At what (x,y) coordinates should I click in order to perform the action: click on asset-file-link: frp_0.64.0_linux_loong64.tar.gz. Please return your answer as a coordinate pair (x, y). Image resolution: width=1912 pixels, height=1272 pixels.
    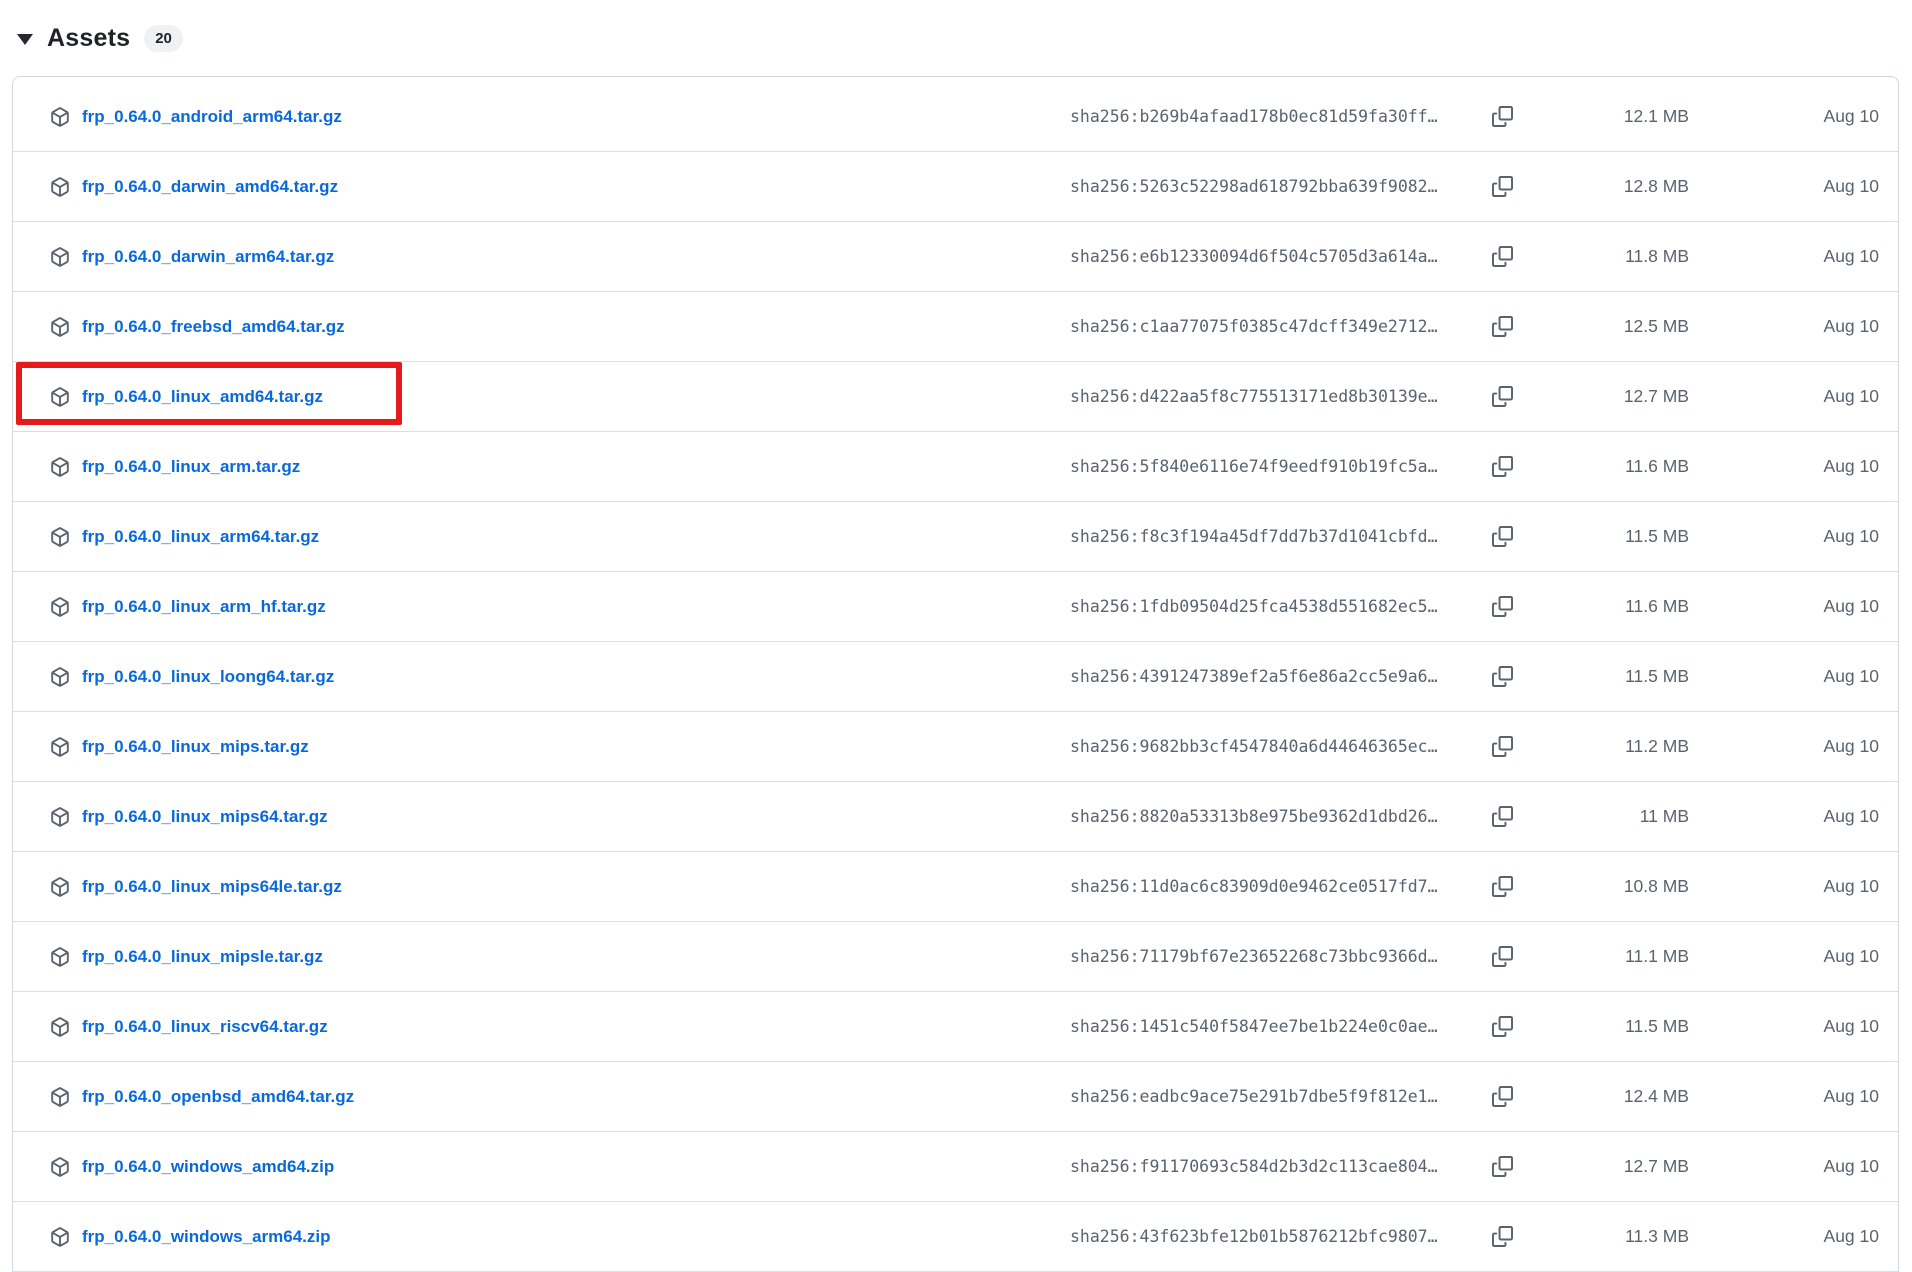
    Looking at the image, I should click on (576, 677).